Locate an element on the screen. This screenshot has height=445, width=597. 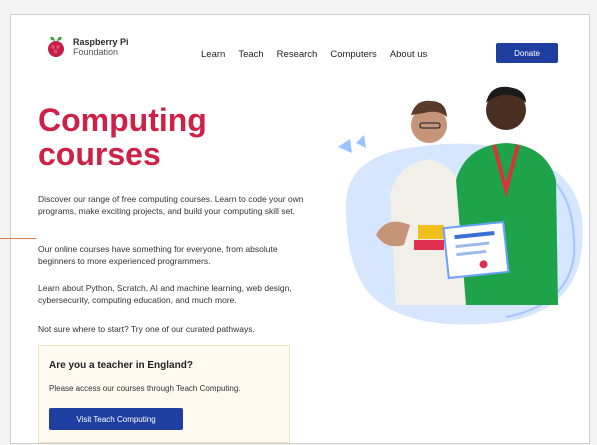
visit-teach-computing-button: Visit Teach Computing is located at coordinates (116, 419).